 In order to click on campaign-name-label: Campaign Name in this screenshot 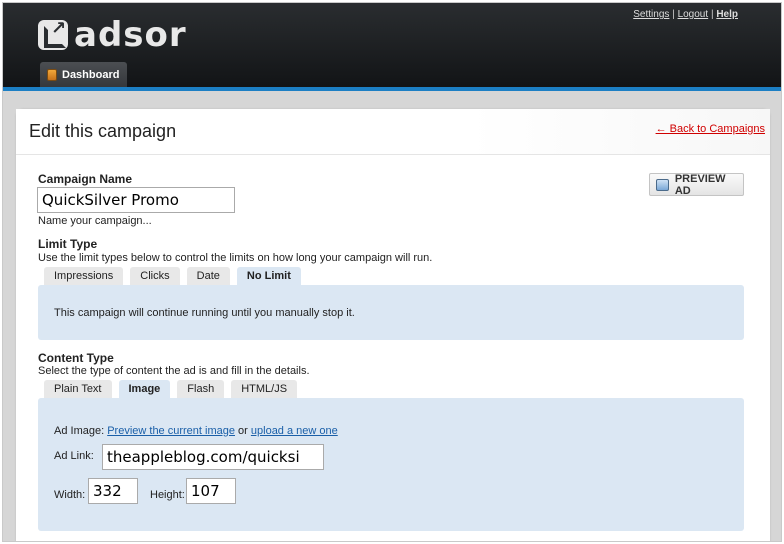, I will do `click(85, 179)`.